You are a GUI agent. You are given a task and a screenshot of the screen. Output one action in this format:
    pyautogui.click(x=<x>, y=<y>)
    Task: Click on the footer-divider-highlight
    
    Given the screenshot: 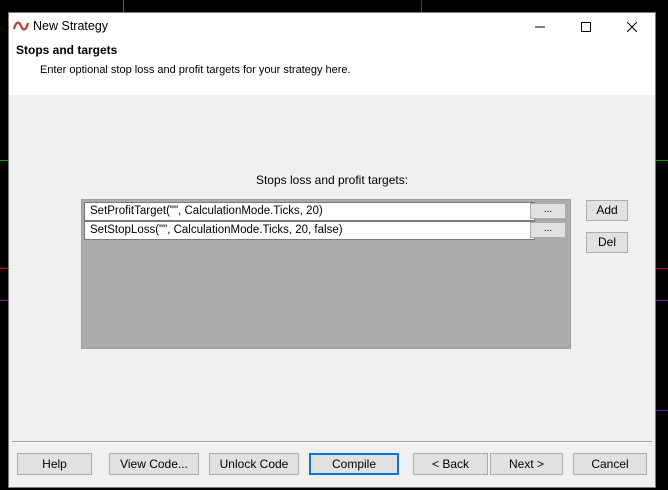 What is the action you would take?
    pyautogui.click(x=332, y=442)
    